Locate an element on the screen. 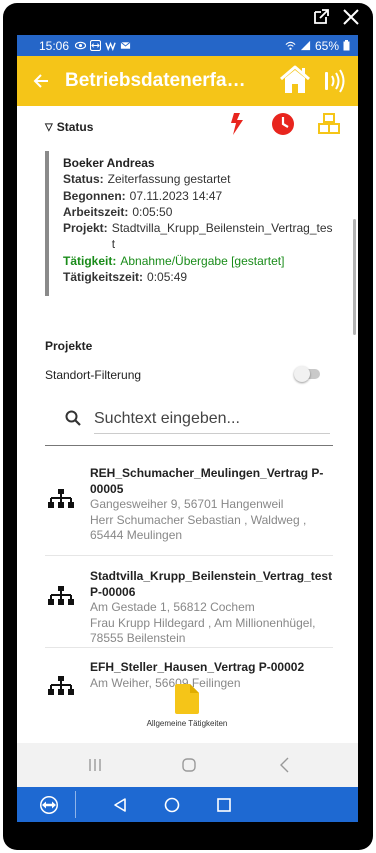  app-toolbar: Betriebsdatenerfassung is located at coordinates (187, 81).